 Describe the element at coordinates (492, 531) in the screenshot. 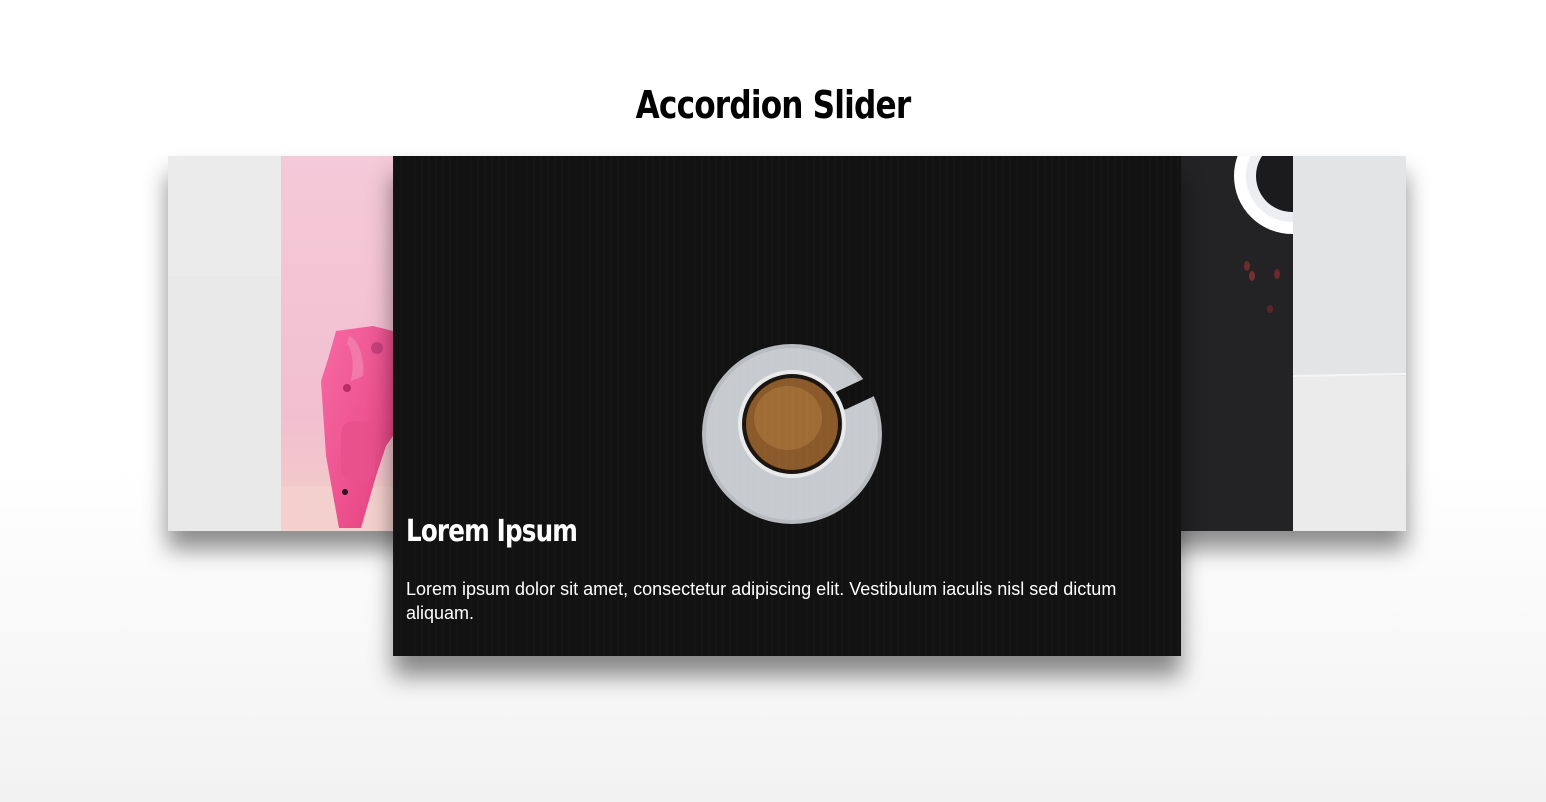

I see `slide-heading: Lorem Ipsum` at that location.